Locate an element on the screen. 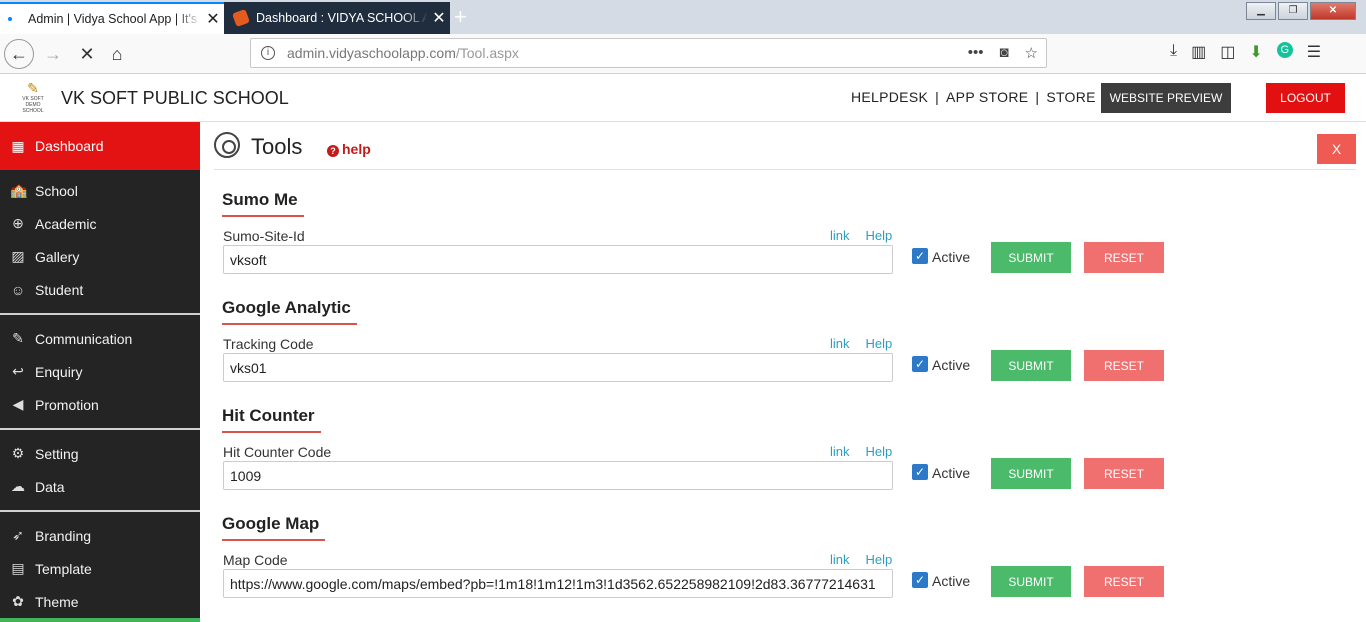  stop-loading-icon: ✕ is located at coordinates (87, 54).